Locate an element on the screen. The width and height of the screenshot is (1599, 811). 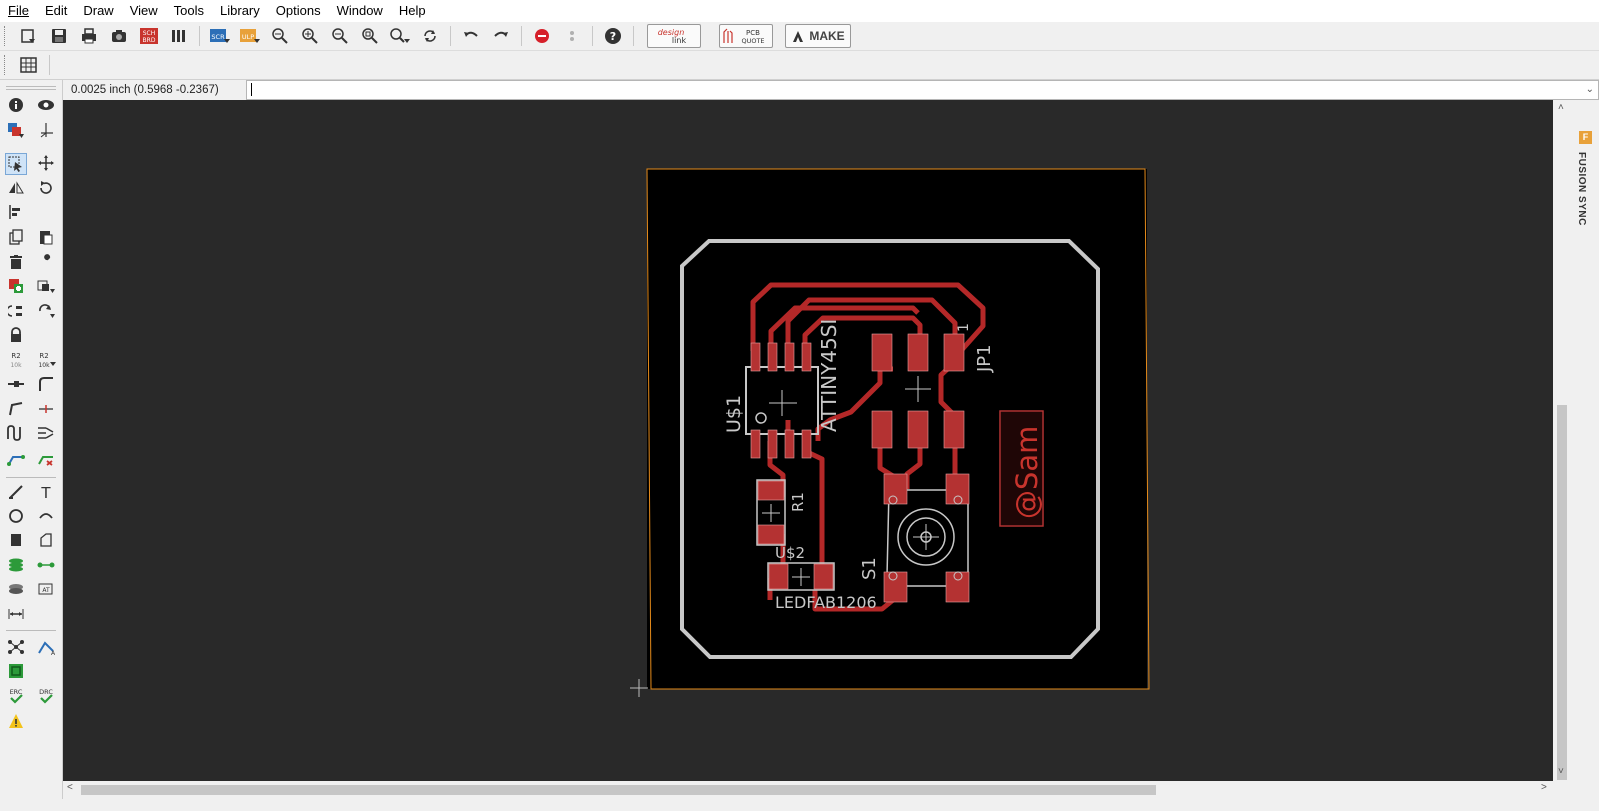
menu-library: Library is located at coordinates (240, 11).